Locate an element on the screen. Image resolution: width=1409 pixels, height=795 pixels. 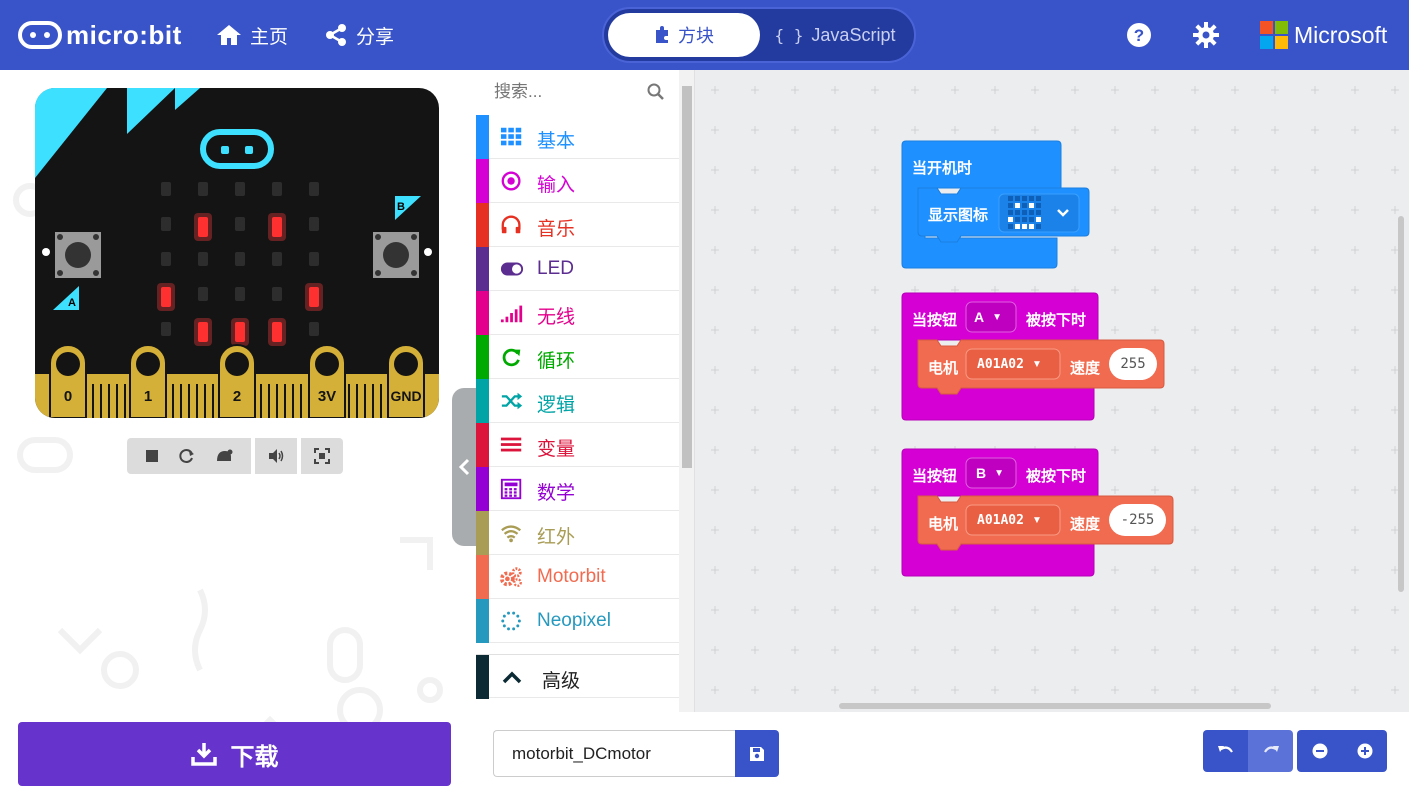
blocks-tab: 方块 is located at coordinates (684, 35).